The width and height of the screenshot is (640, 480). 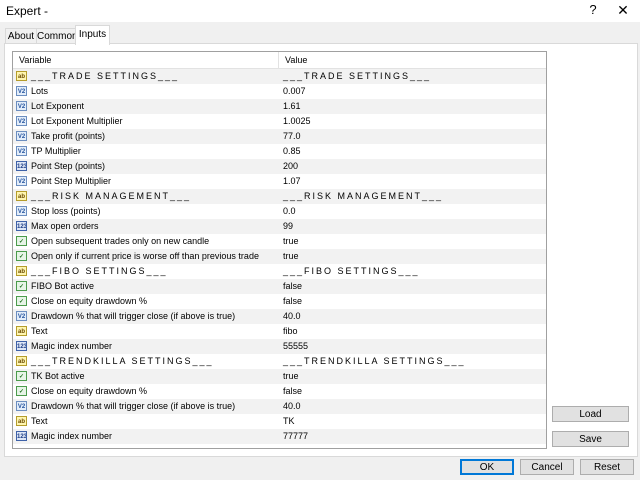 I want to click on column-divider, so click(x=278, y=60).